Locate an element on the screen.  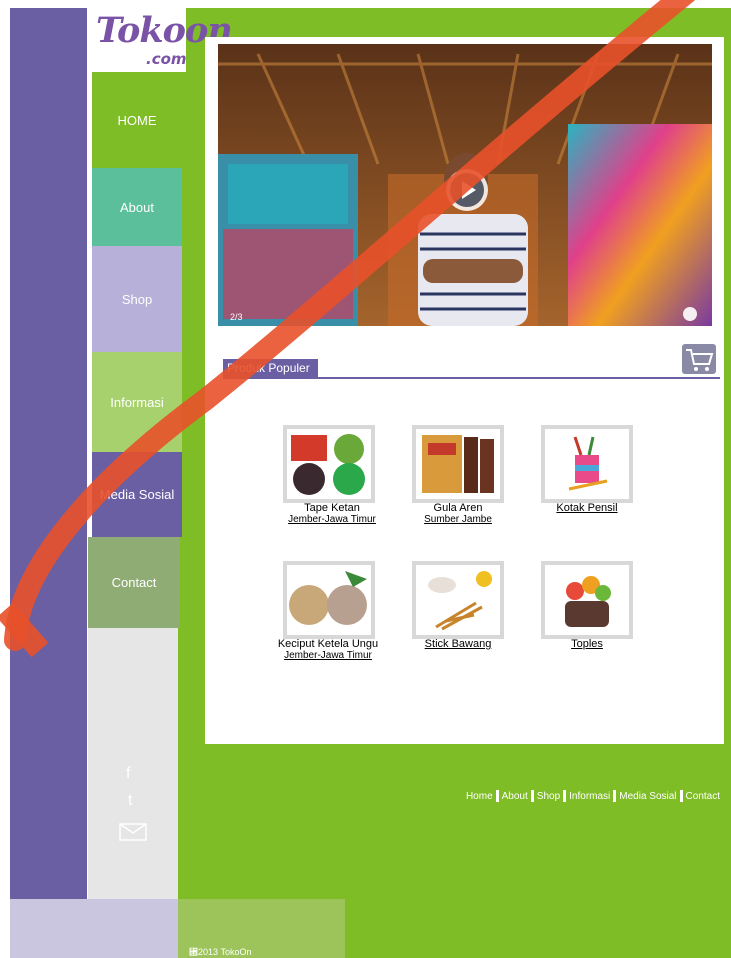
product-image-stick-bawang is located at coordinates (458, 600).